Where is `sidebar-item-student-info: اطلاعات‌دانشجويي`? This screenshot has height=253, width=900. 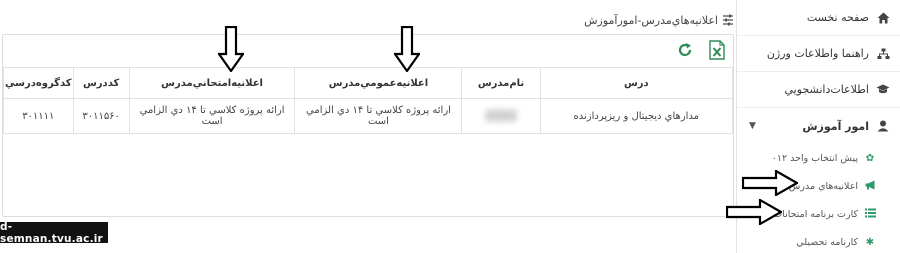
sidebar-item-student-info: اطلاعات‌دانشجويي is located at coordinates (818, 90).